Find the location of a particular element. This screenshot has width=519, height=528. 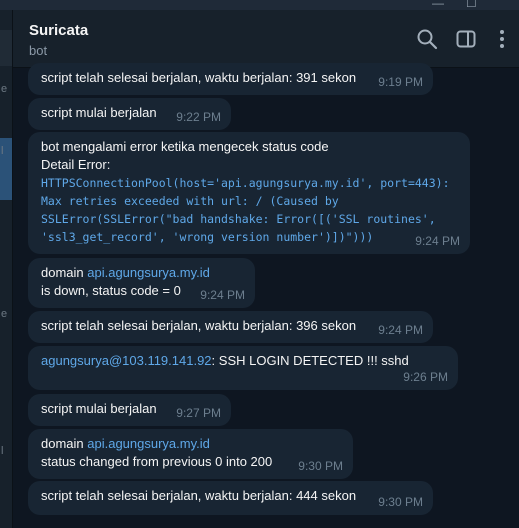

sidebar-toggle-icon is located at coordinates (466, 39).